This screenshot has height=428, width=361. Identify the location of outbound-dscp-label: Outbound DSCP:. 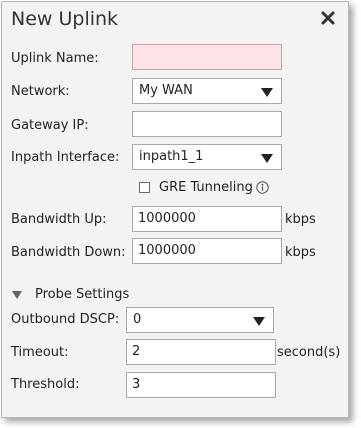
(65, 319).